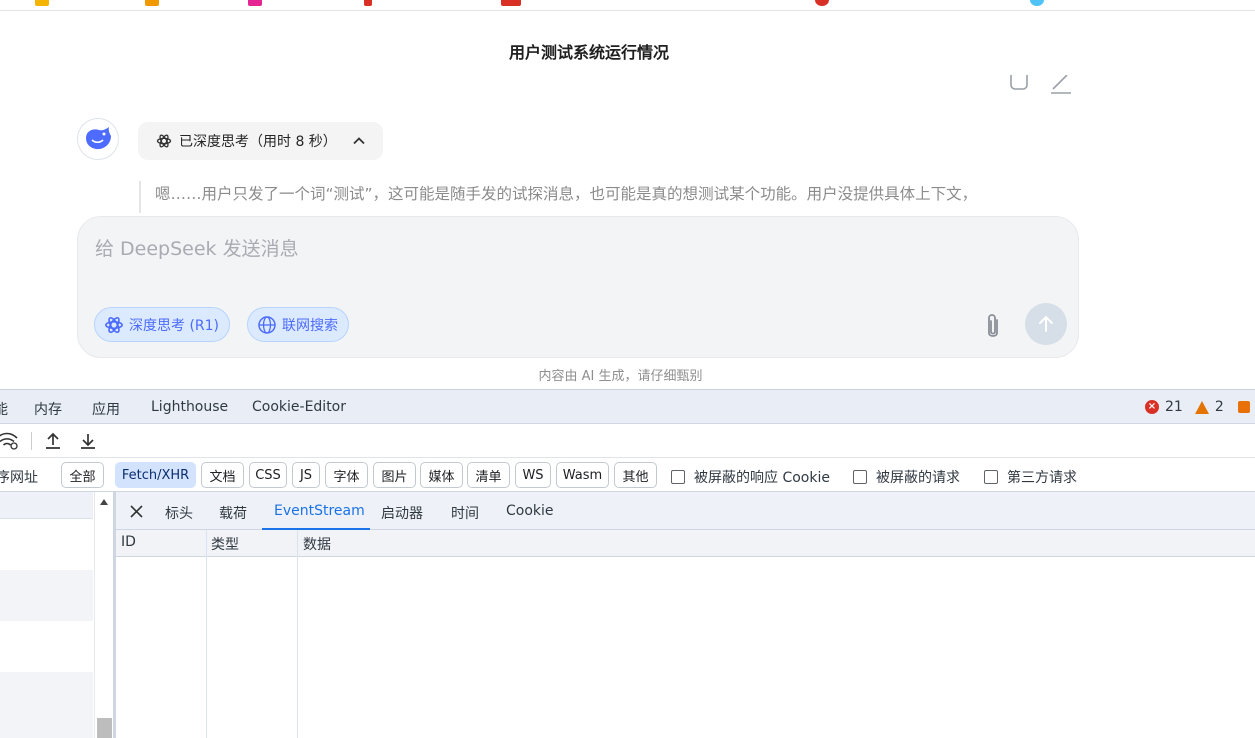 This screenshot has width=1255, height=738. What do you see at coordinates (1174, 407) in the screenshot?
I see `error-count: 21` at bounding box center [1174, 407].